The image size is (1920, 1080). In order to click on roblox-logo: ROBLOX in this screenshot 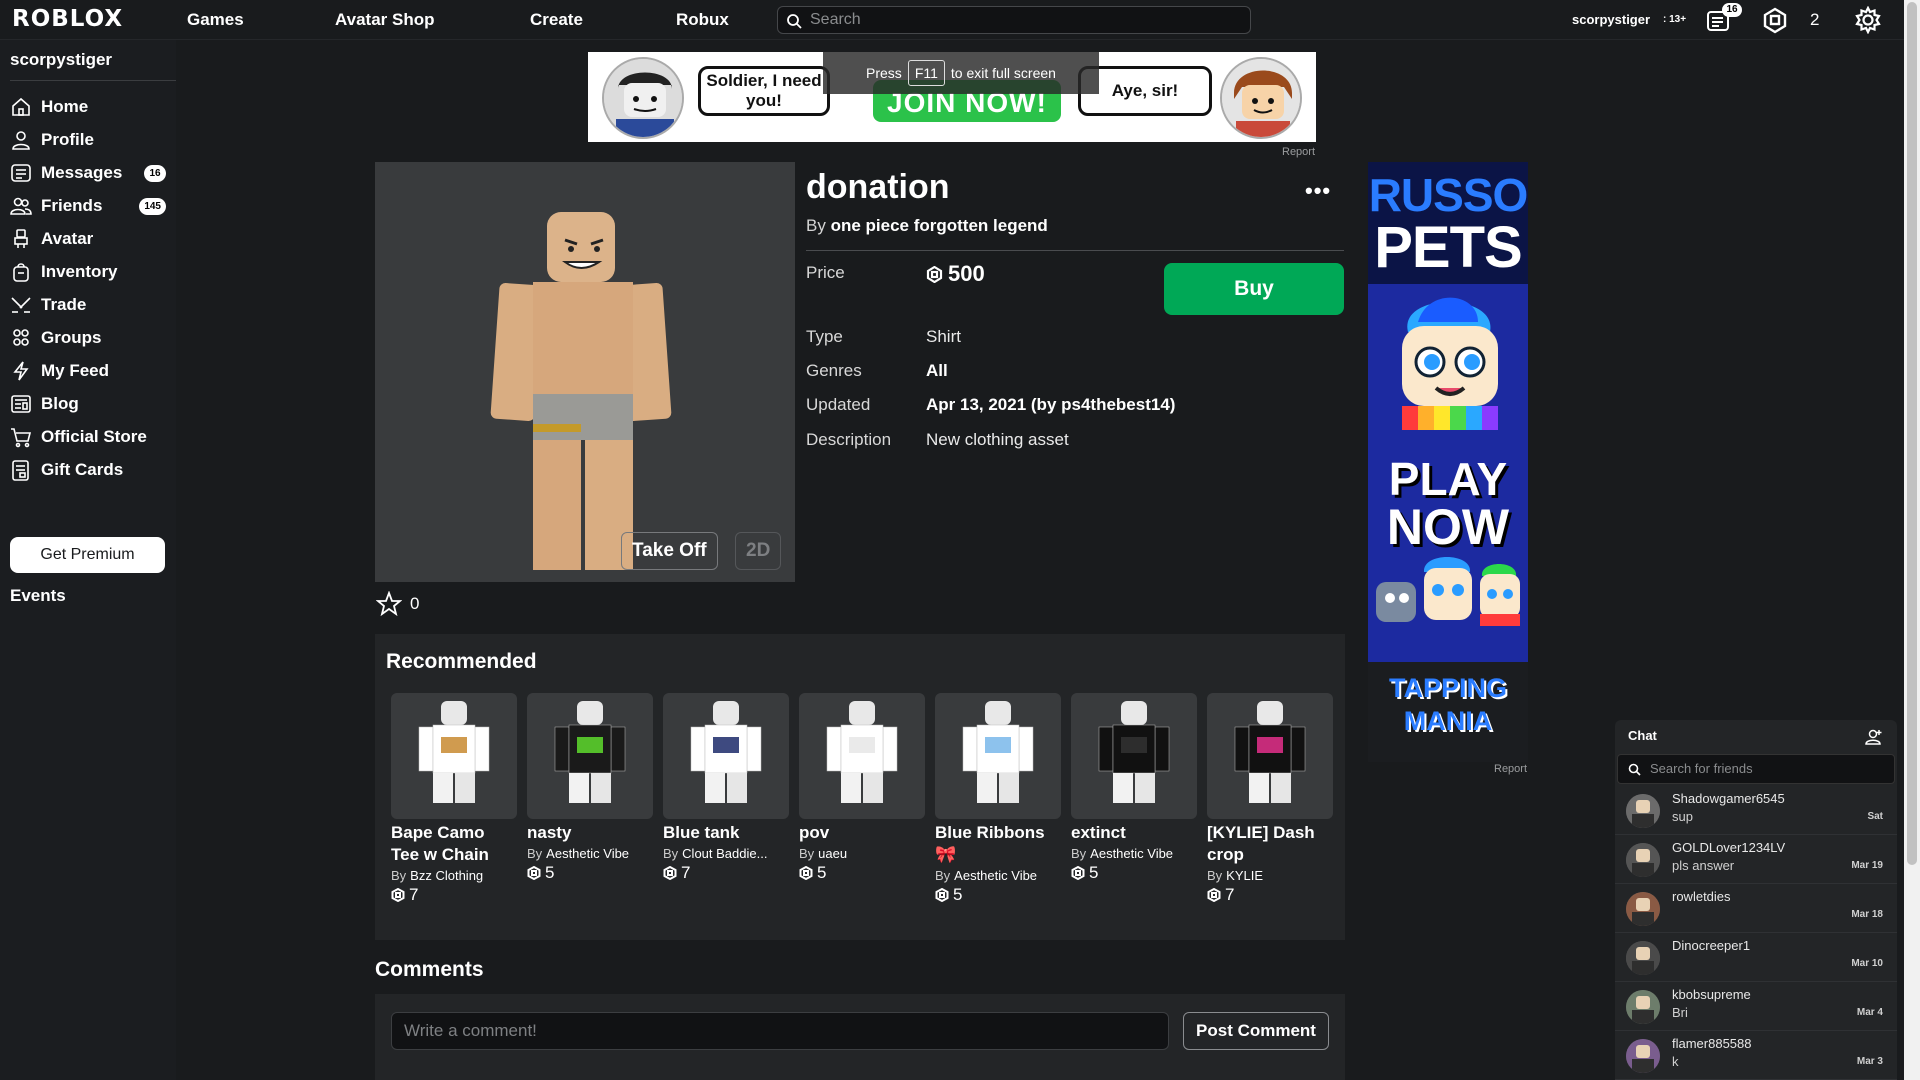, I will do `click(67, 19)`.